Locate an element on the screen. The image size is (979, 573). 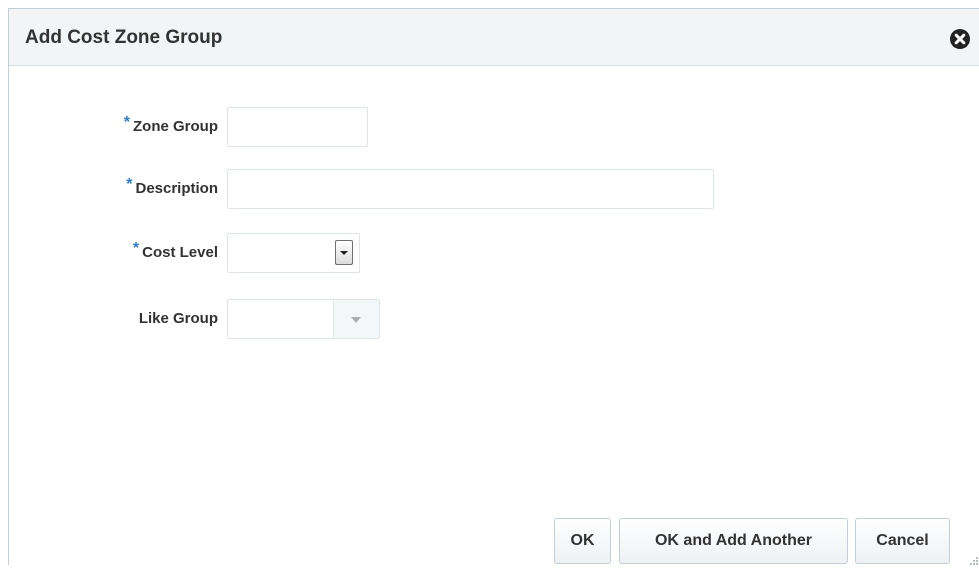
description-input is located at coordinates (470, 189).